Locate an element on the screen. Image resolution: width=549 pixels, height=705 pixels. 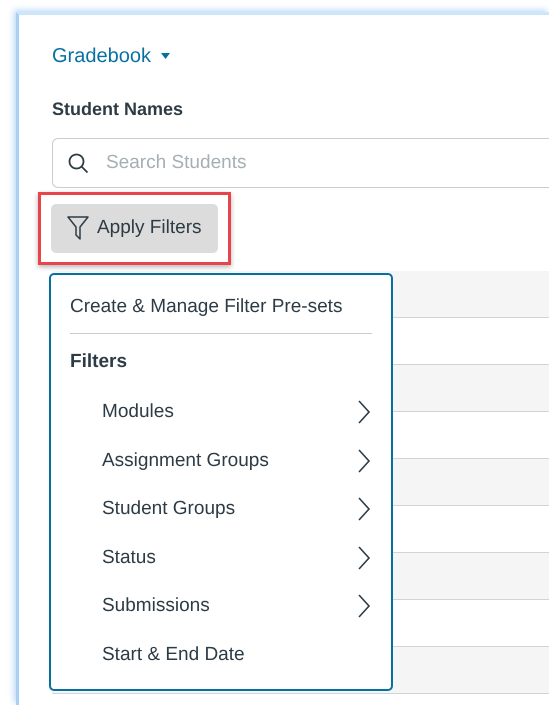
column-heading: Student Names is located at coordinates (118, 109).